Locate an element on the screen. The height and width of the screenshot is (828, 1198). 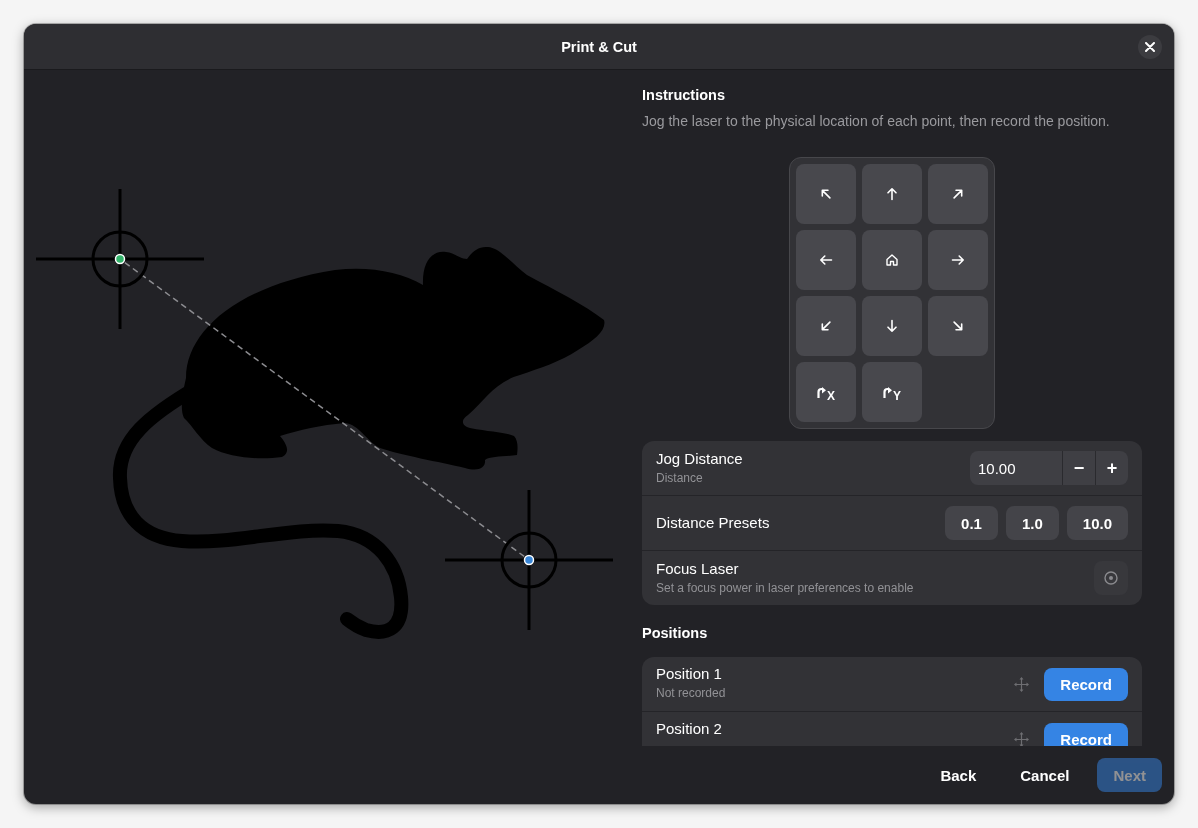
distance-field: 10.00 is located at coordinates (1016, 468).